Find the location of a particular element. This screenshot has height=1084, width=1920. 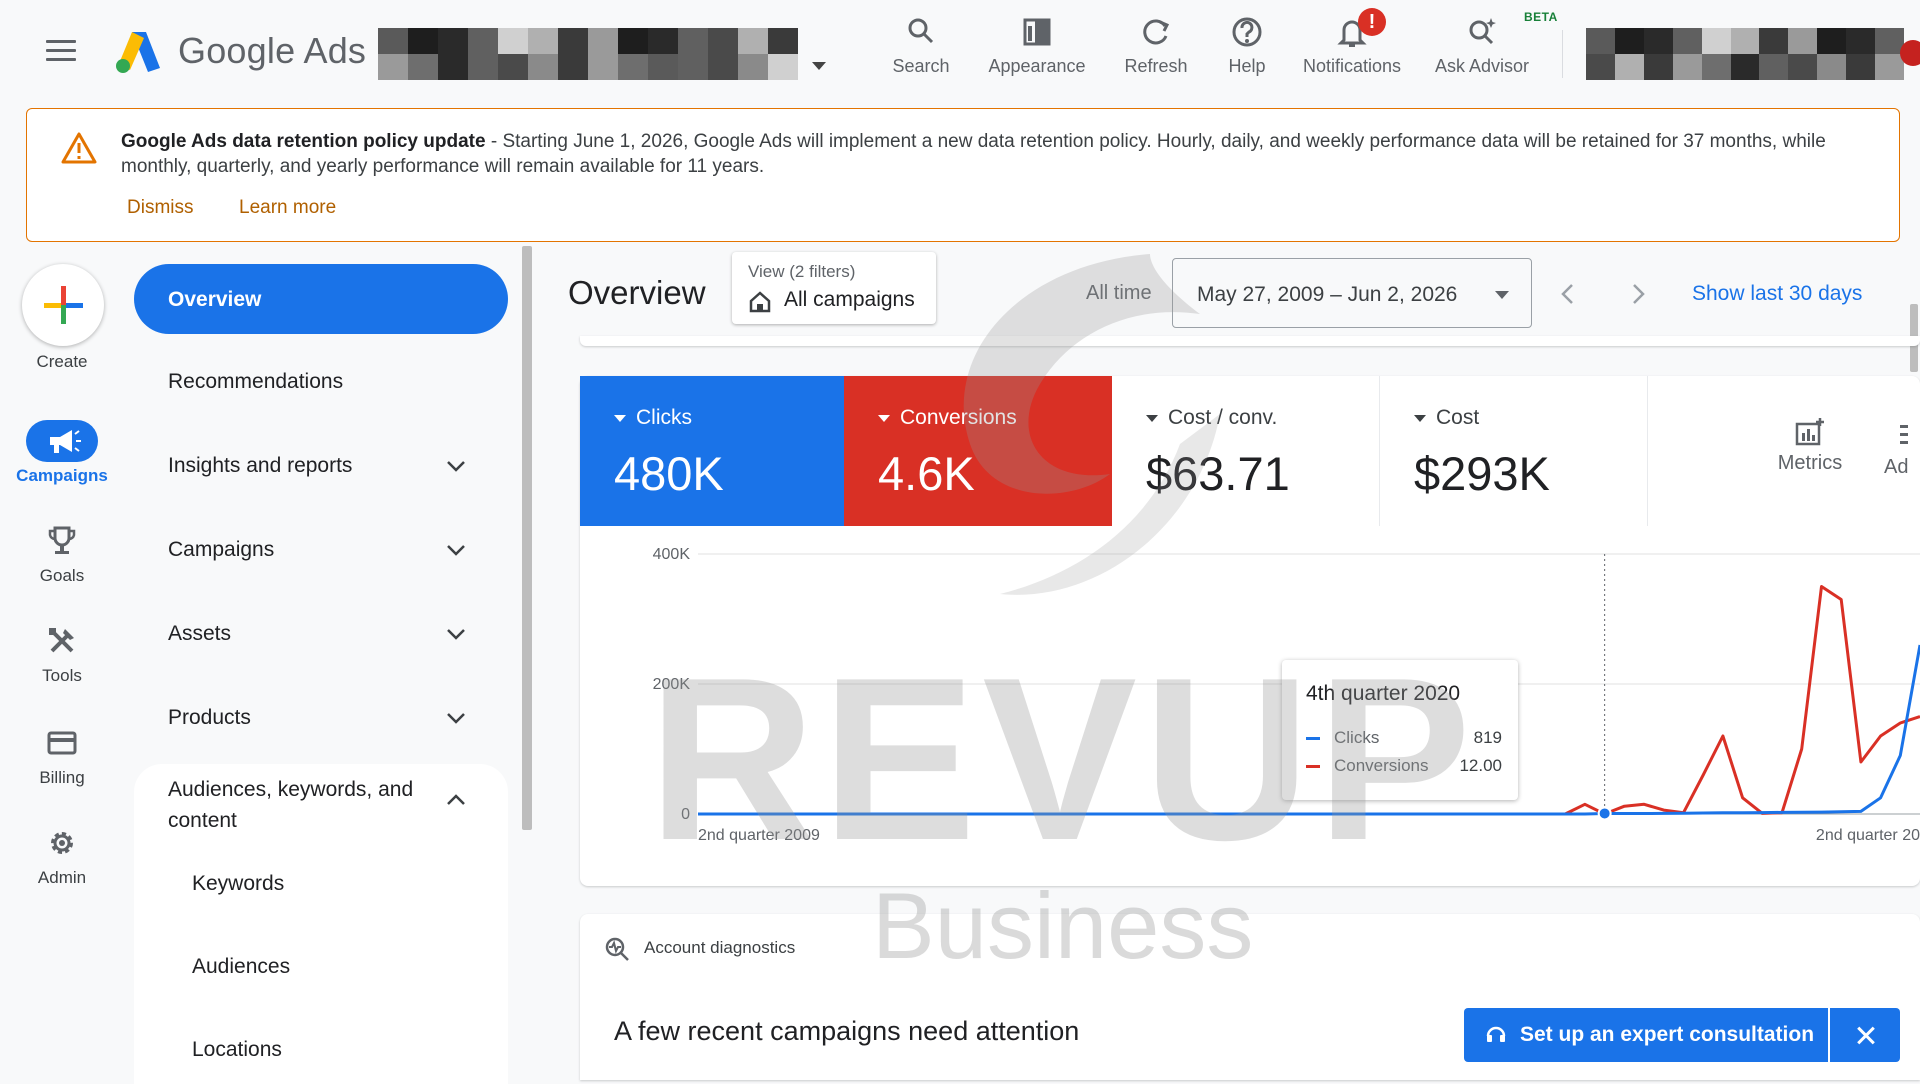

trophy-icon is located at coordinates (62, 540).